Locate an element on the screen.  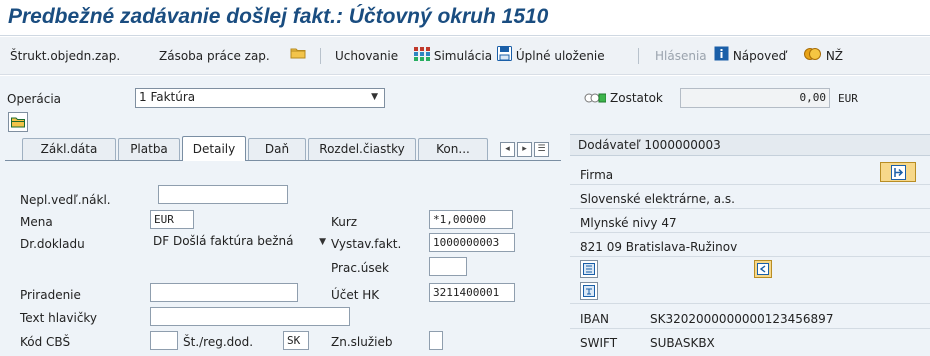
tab-scroll-right-button: ▸ is located at coordinates (524, 149).